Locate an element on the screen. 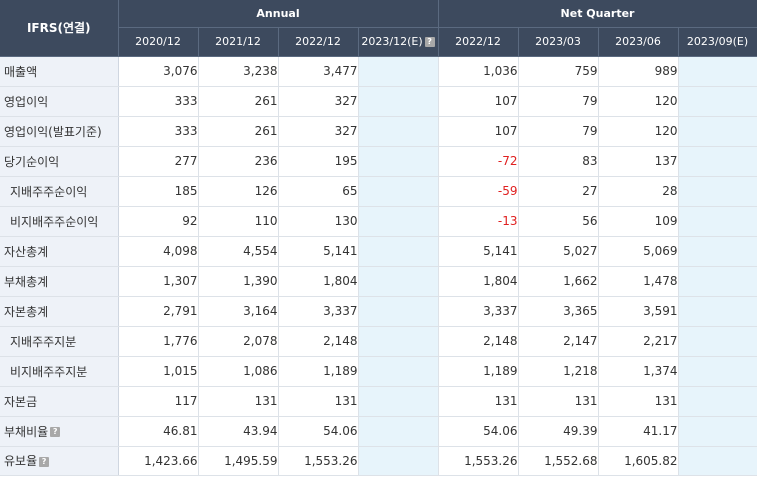  quarter-value-cell: 41.17 is located at coordinates (638, 431).